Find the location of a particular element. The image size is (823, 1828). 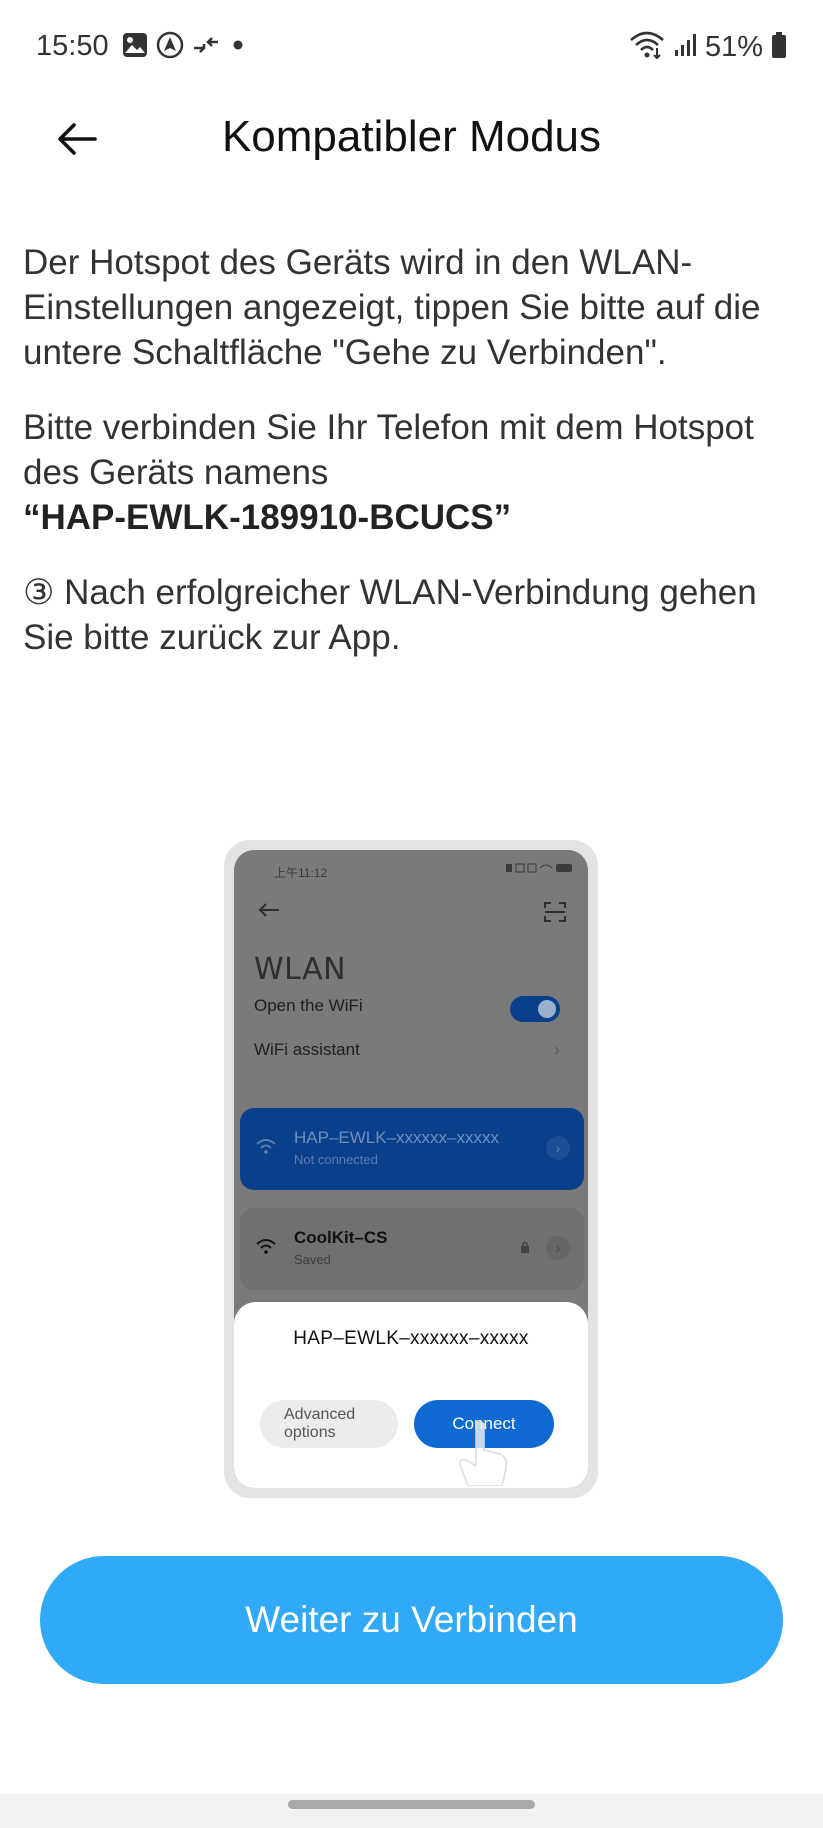

battery-icon is located at coordinates (779, 47).